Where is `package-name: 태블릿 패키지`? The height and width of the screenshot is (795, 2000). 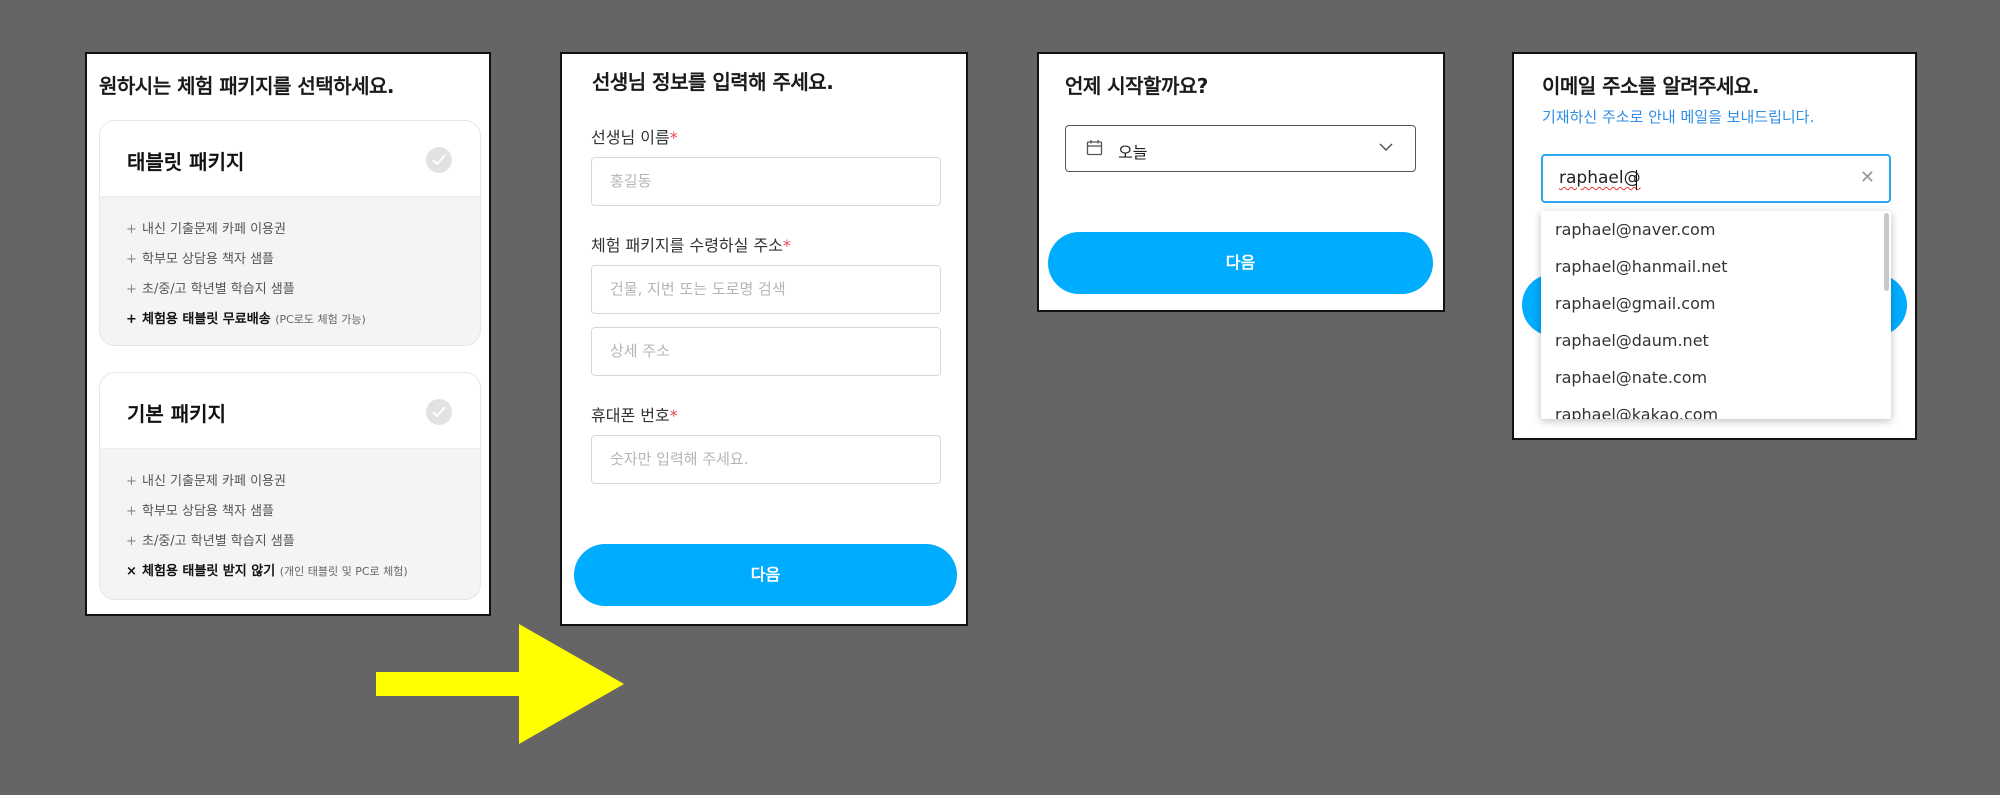 package-name: 태블릿 패키지 is located at coordinates (186, 162).